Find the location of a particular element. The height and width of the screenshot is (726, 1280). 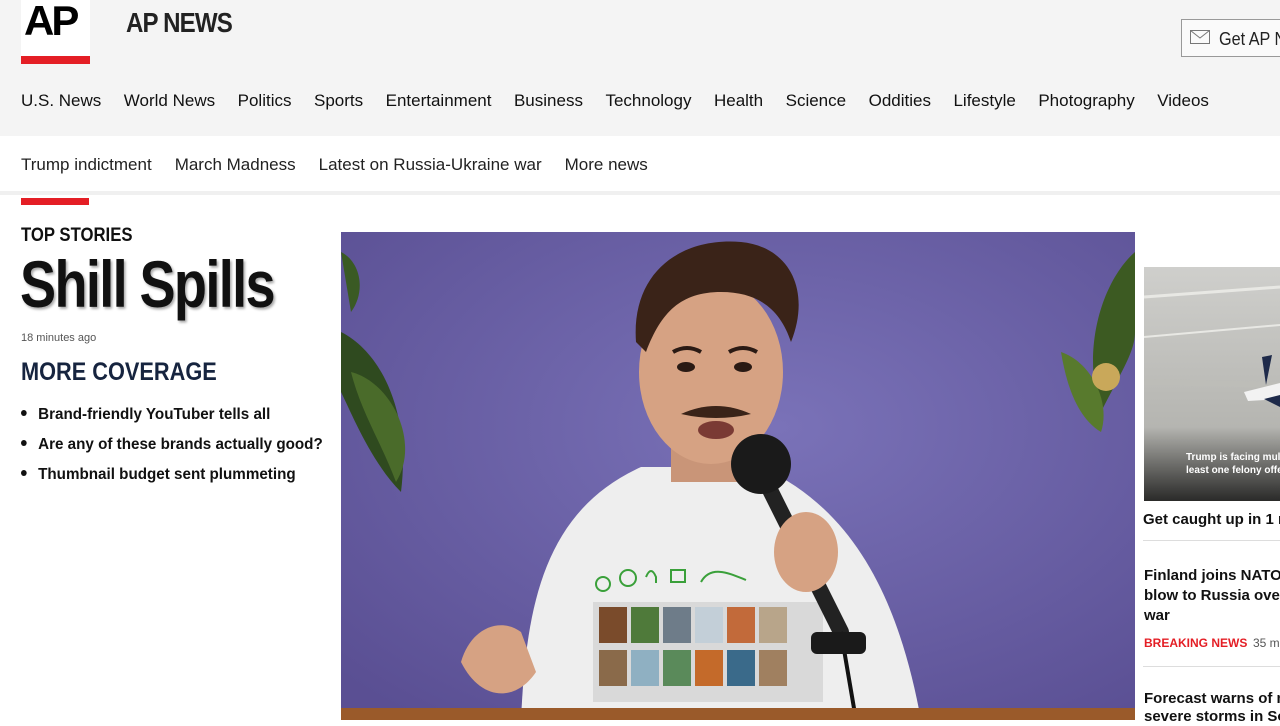

nav-lifestyle: Lifestyle is located at coordinates (984, 102).